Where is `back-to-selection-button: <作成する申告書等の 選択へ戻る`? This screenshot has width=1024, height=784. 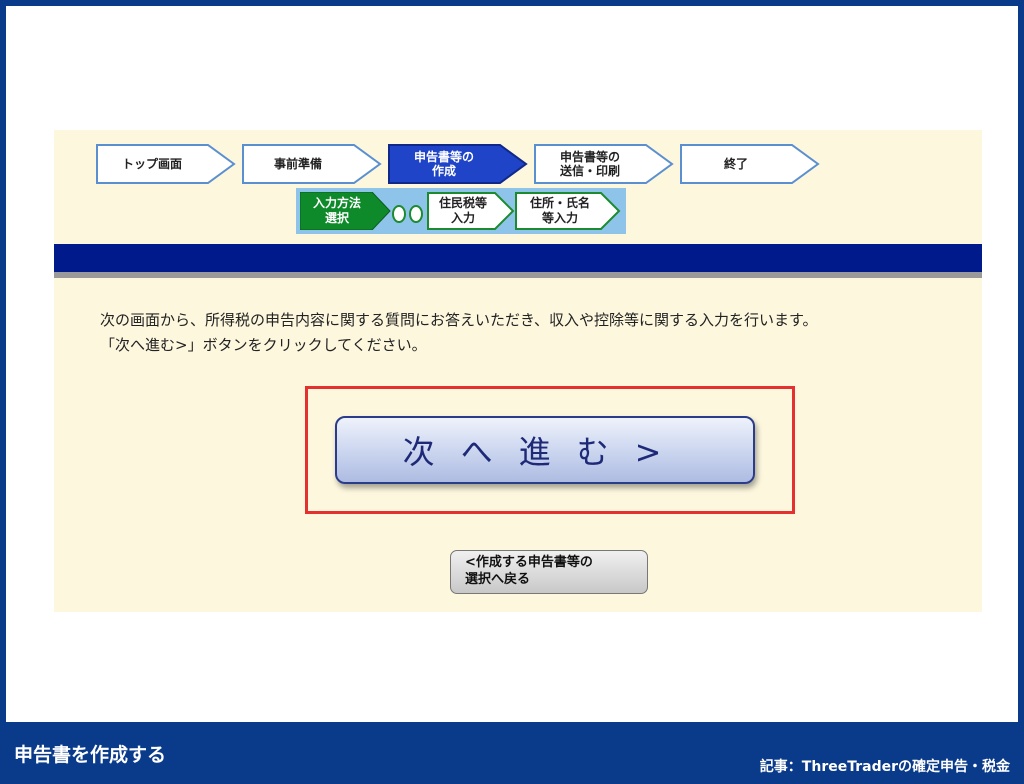
back-to-selection-button: <作成する申告書等の 選択へ戻る is located at coordinates (549, 572).